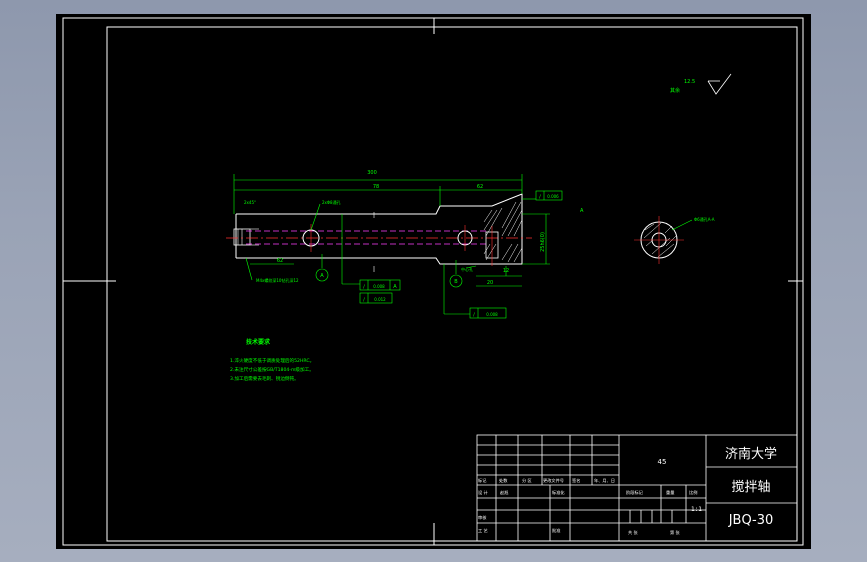  I want to click on tb-school: 济南大学, so click(751, 454).